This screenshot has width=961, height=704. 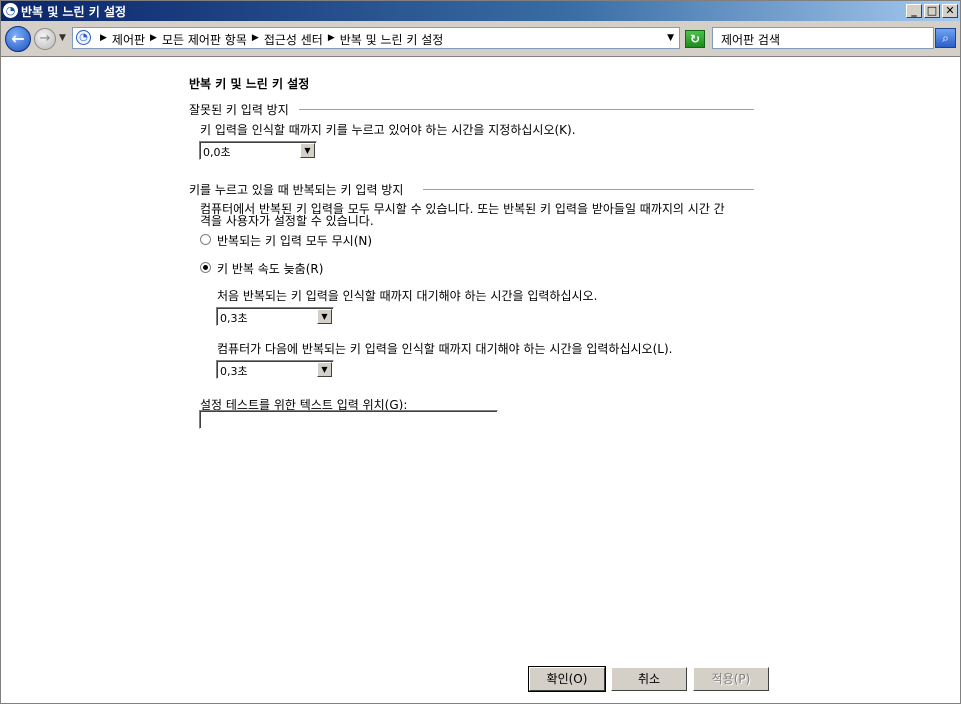 I want to click on window-title: 반복 및 느린 키 설정, so click(x=74, y=12).